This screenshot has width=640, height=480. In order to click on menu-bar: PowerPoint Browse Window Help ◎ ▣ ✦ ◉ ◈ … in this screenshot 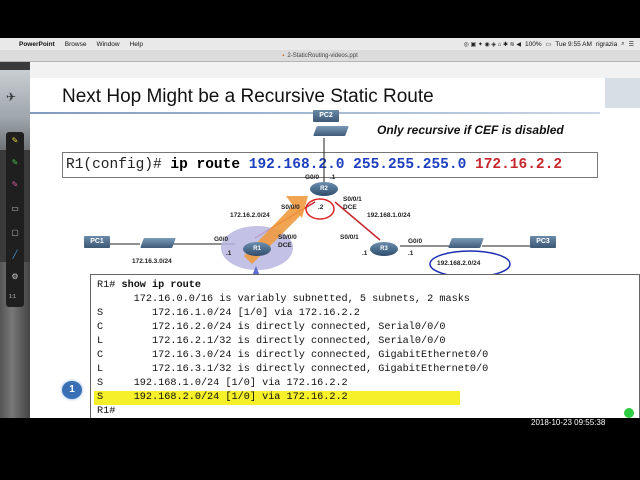, I will do `click(320, 44)`.